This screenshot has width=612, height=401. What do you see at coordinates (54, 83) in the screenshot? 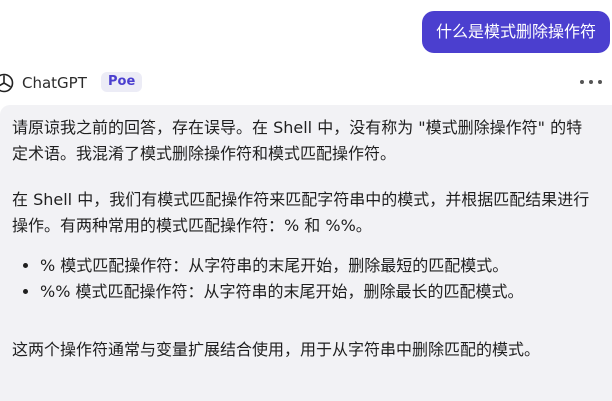
I see `bot-name: ChatGPT` at bounding box center [54, 83].